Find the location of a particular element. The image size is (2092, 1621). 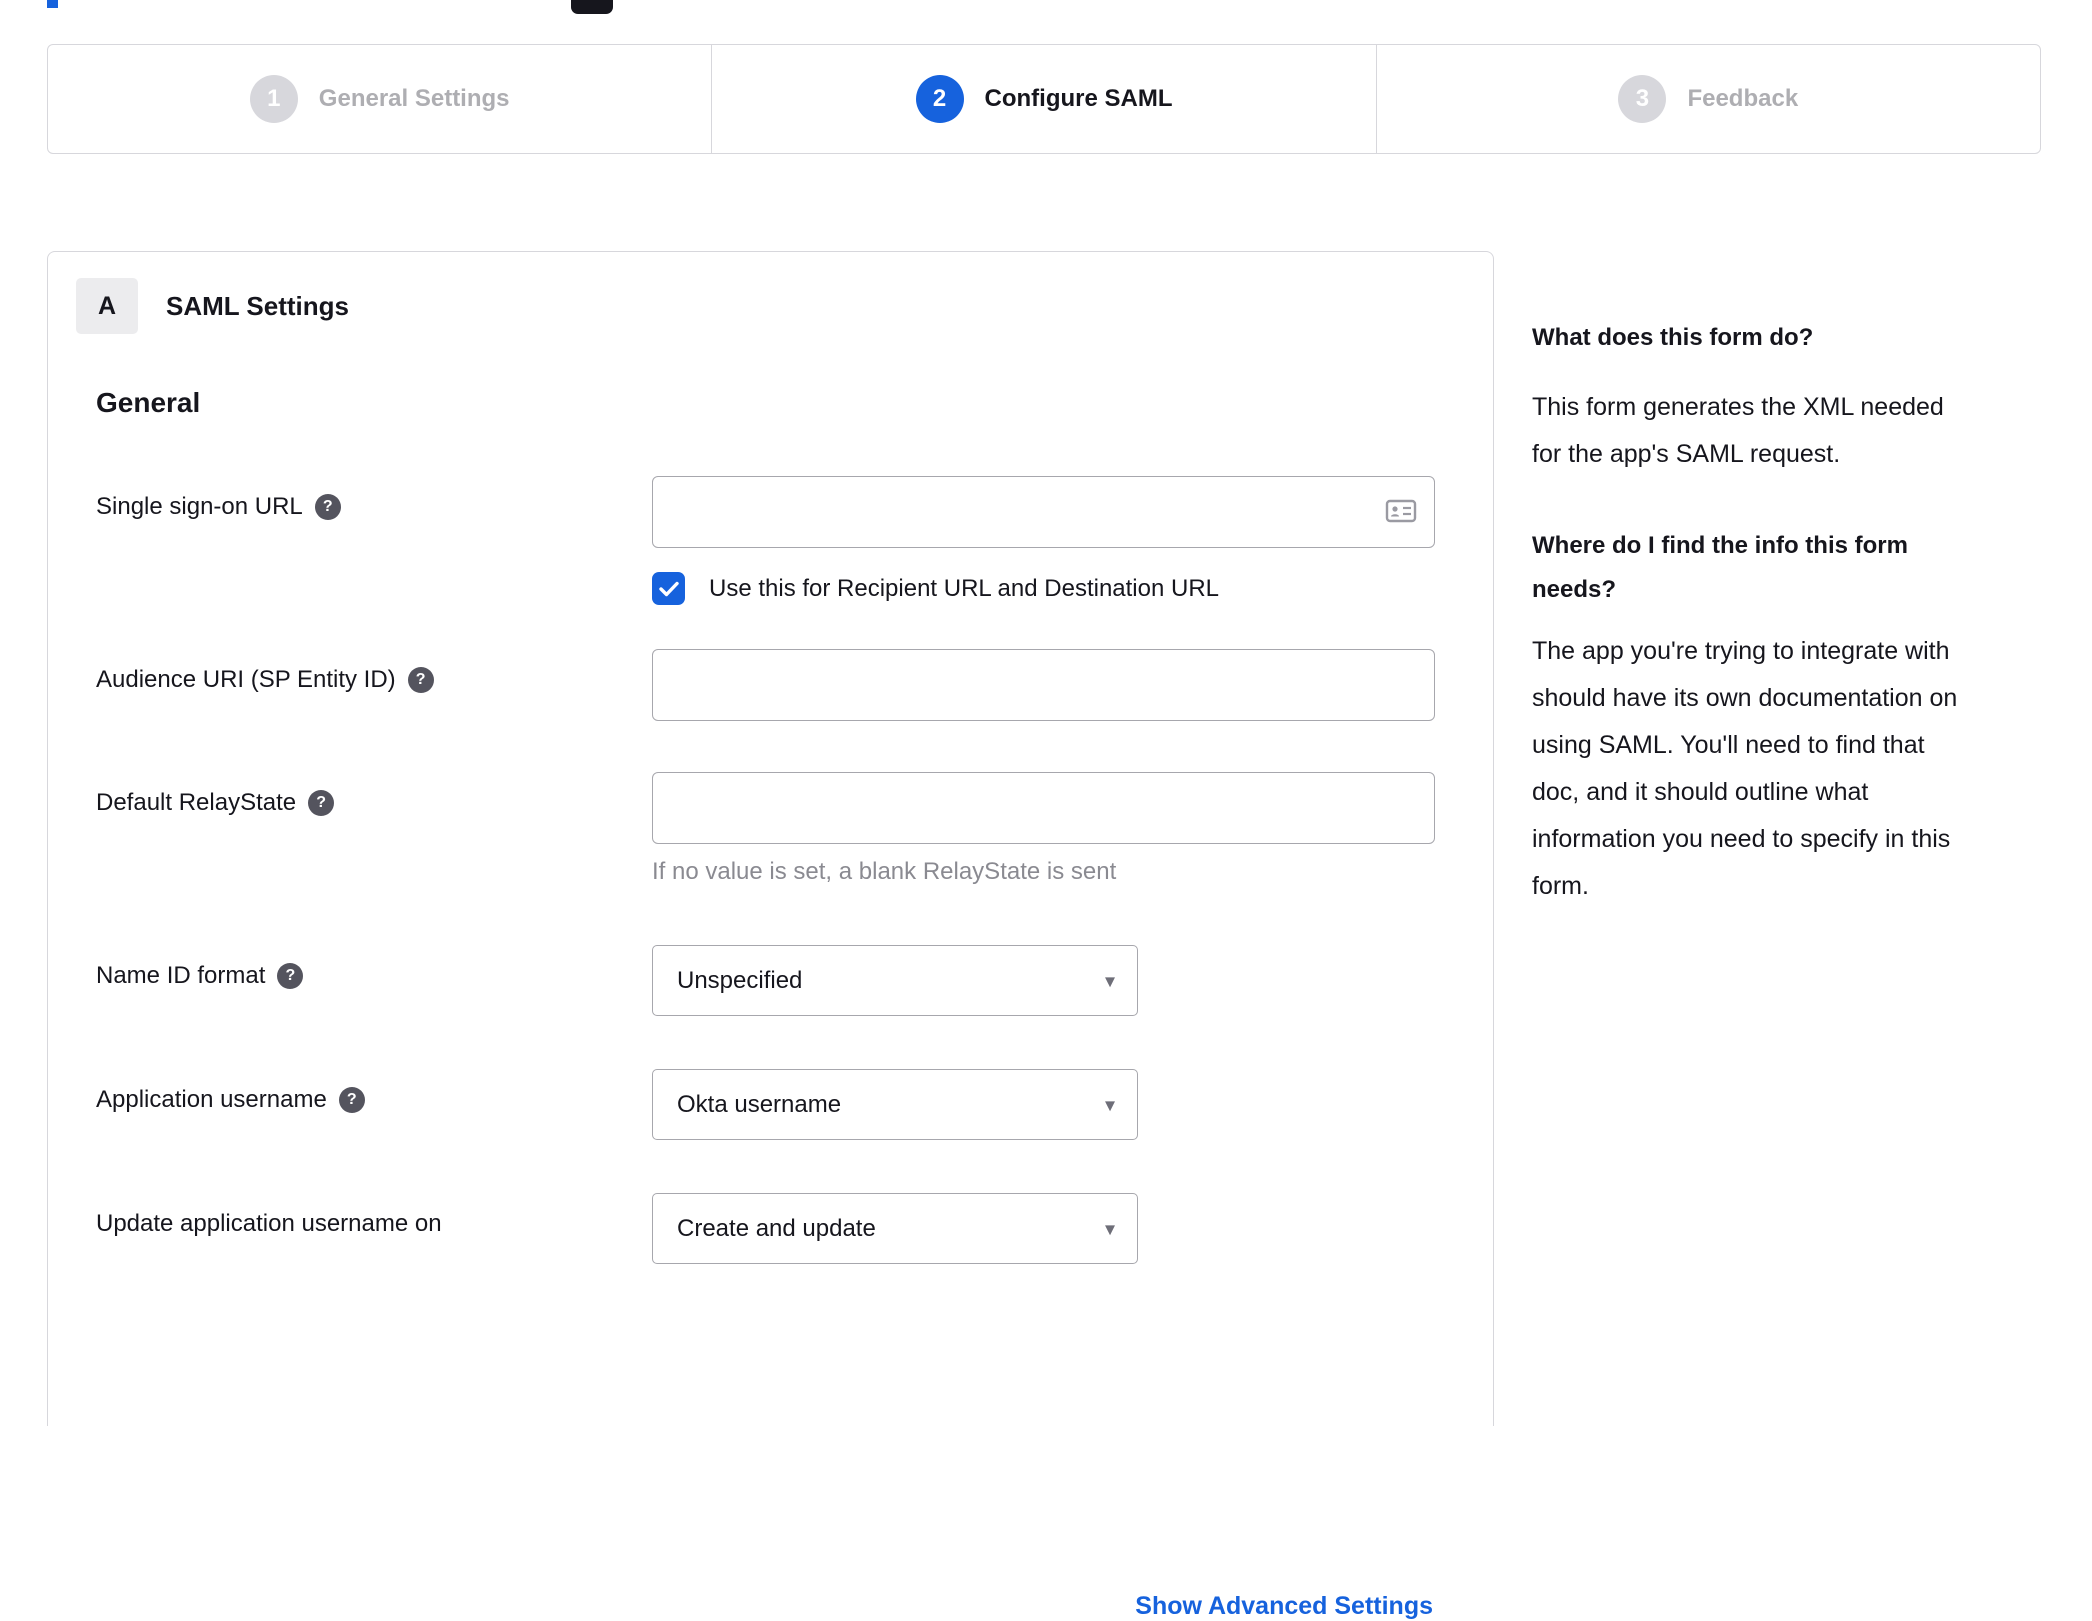

step-general-settings: 1 General Settings is located at coordinates (379, 99).